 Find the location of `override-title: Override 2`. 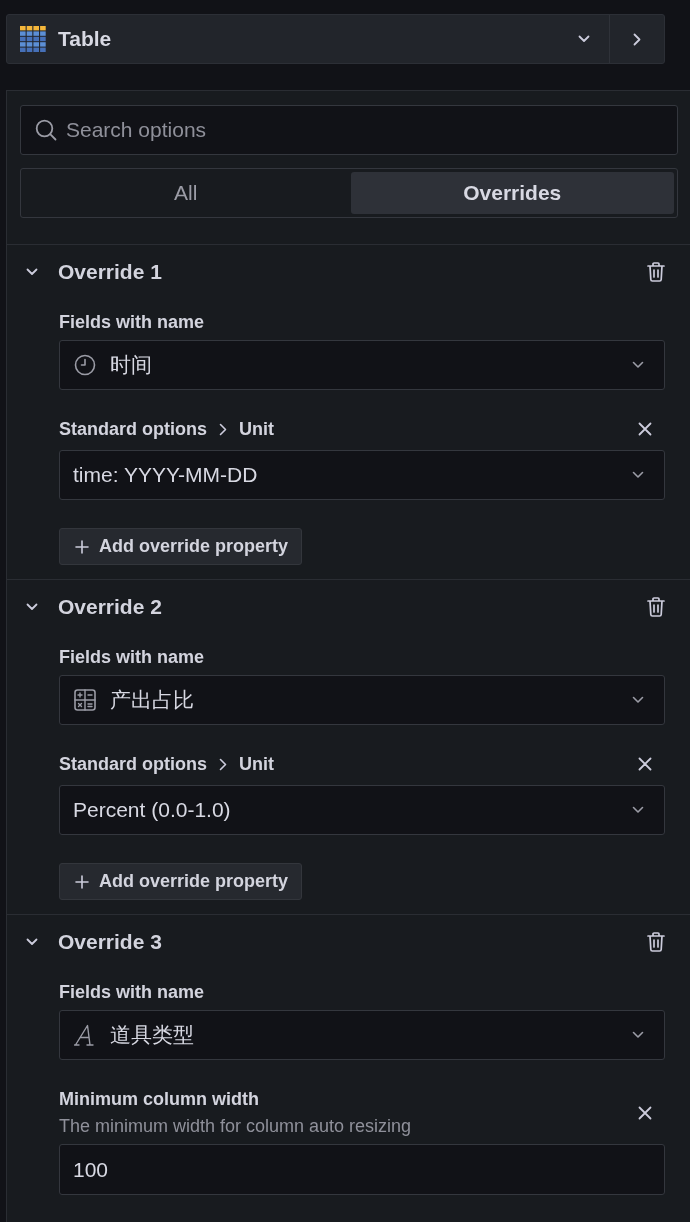

override-title: Override 2 is located at coordinates (110, 607).